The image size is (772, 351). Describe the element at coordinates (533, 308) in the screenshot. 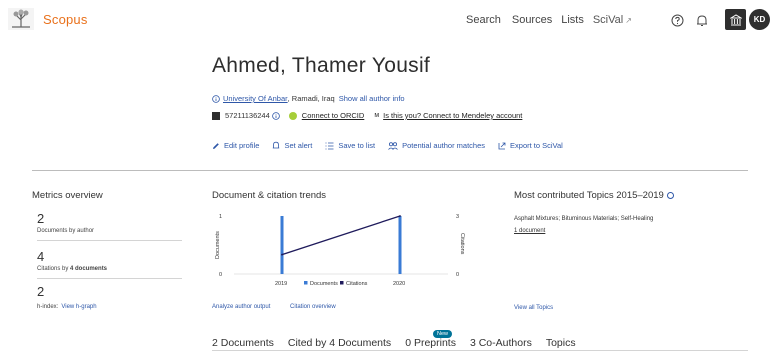

I see `view-all-topics-link: View all Topics` at that location.